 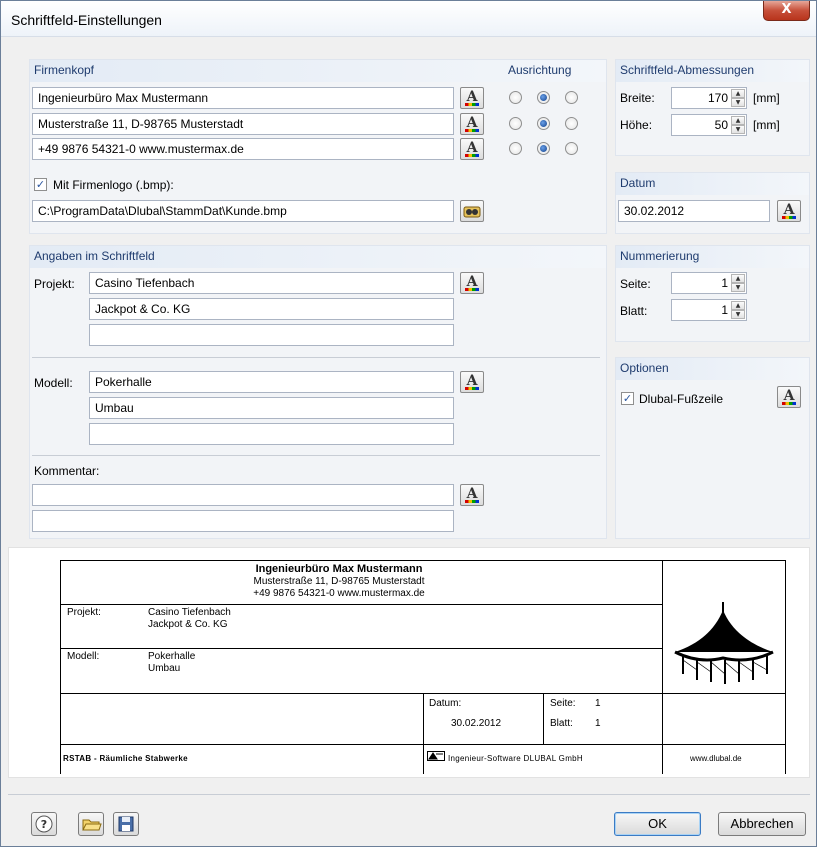 I want to click on projekt-label: Projekt:, so click(x=54, y=284).